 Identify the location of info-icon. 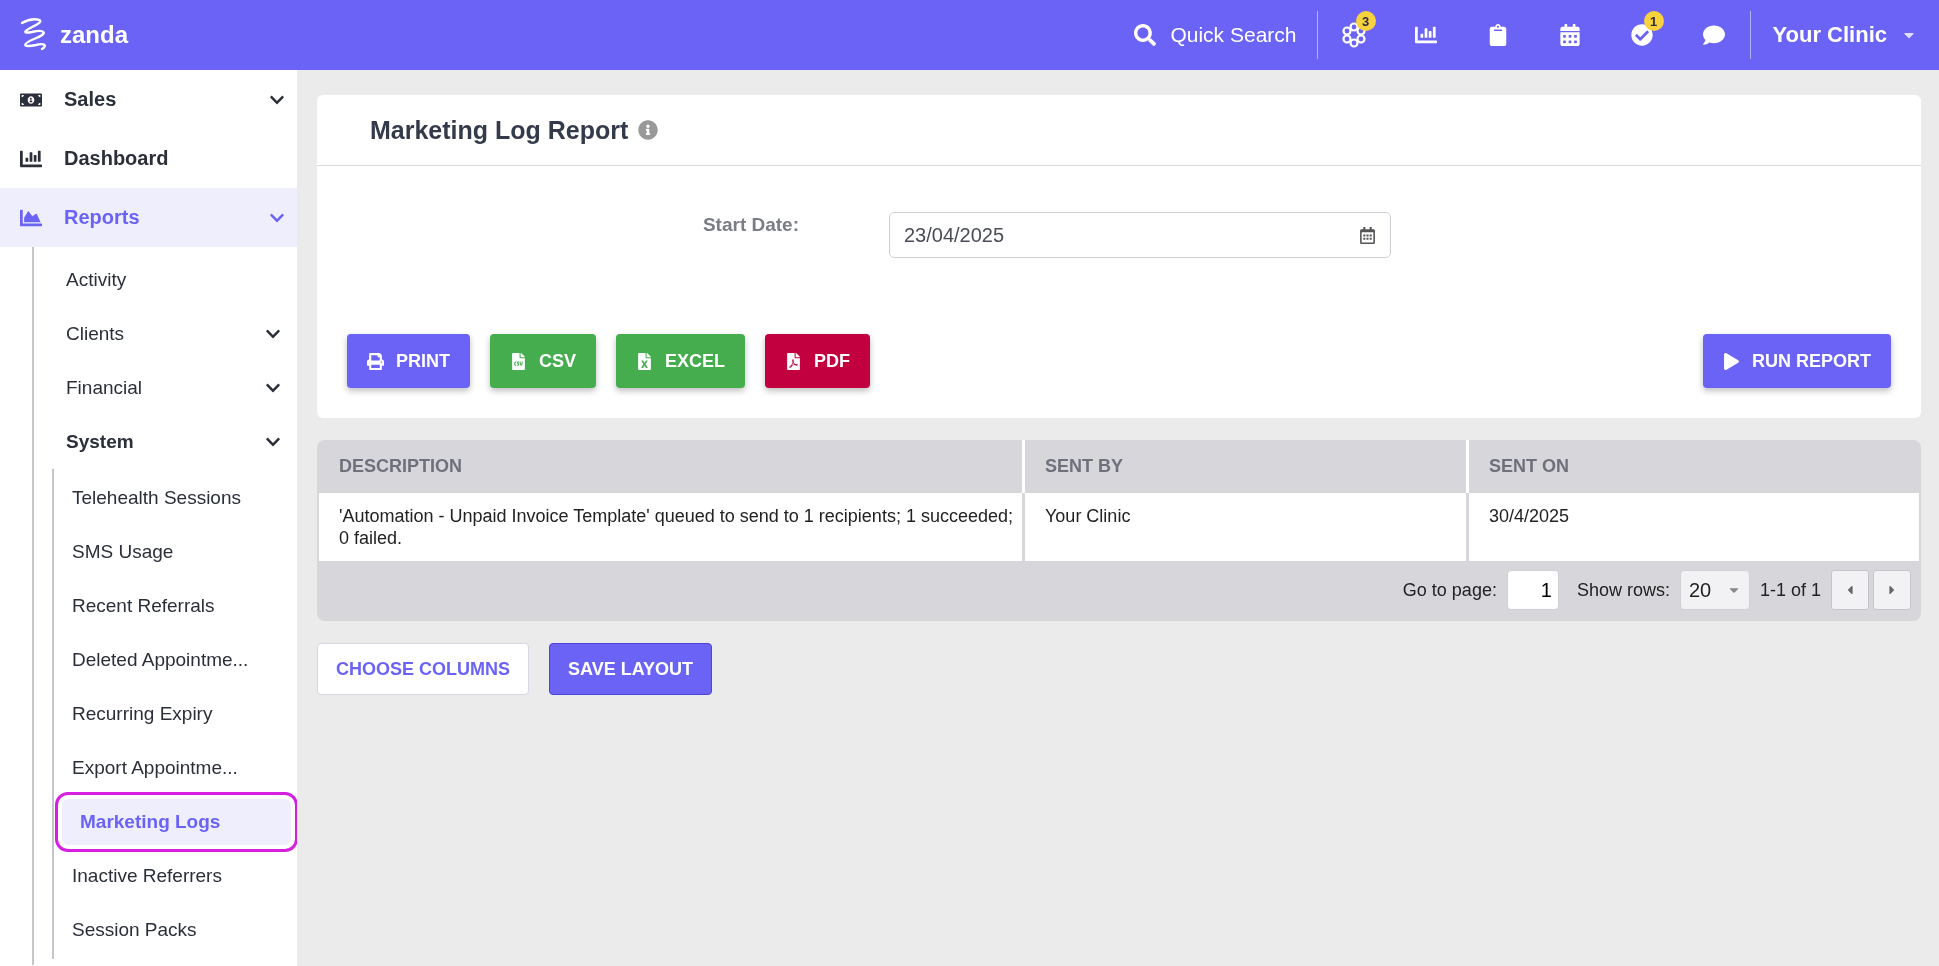
(648, 130).